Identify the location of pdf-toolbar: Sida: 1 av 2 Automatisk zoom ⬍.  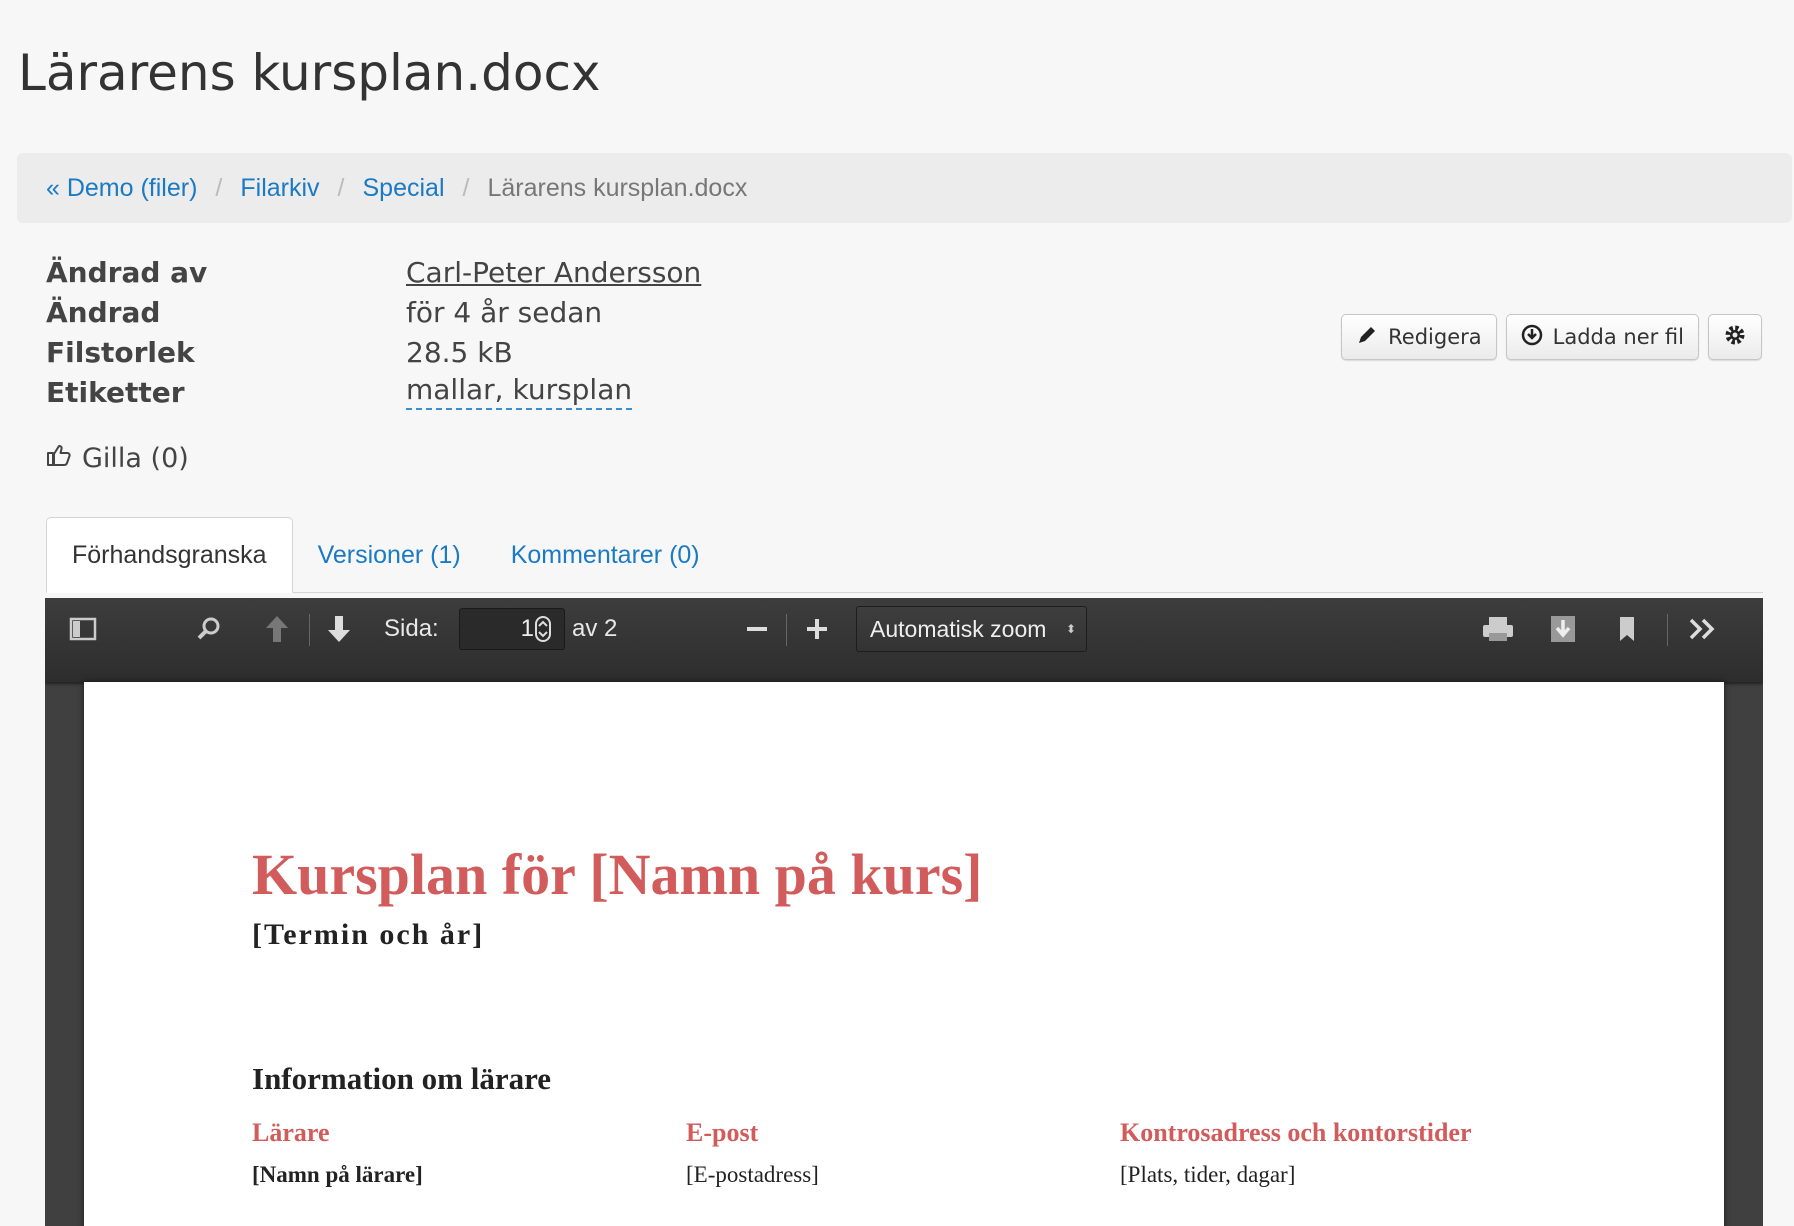
(904, 640).